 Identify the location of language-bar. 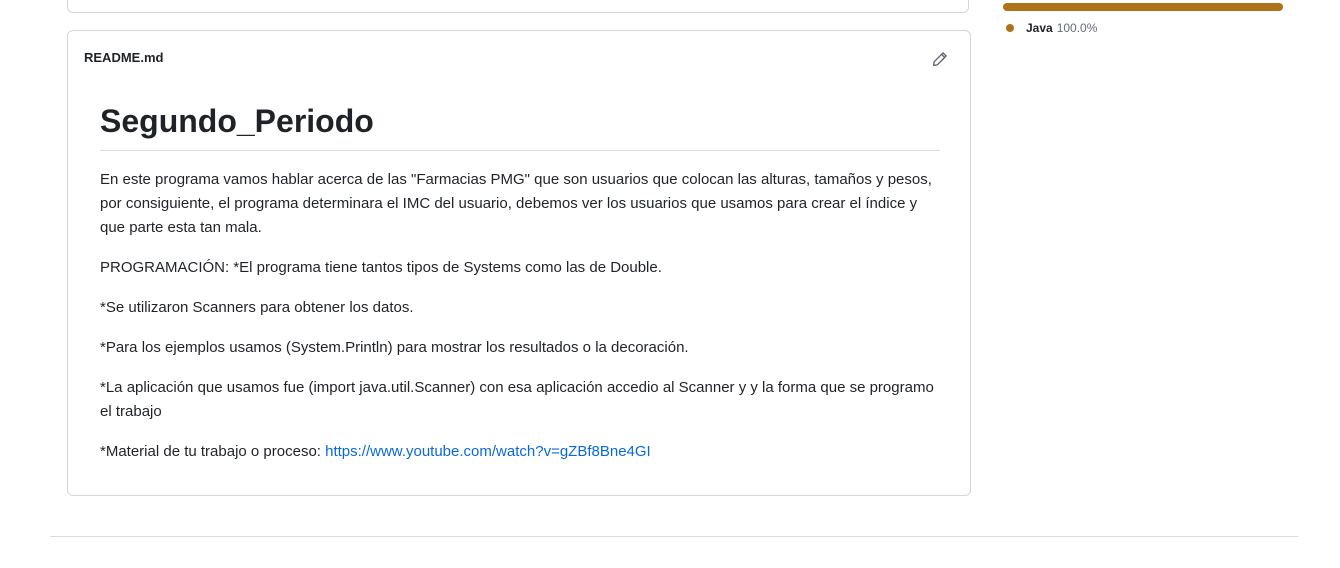
(1143, 7).